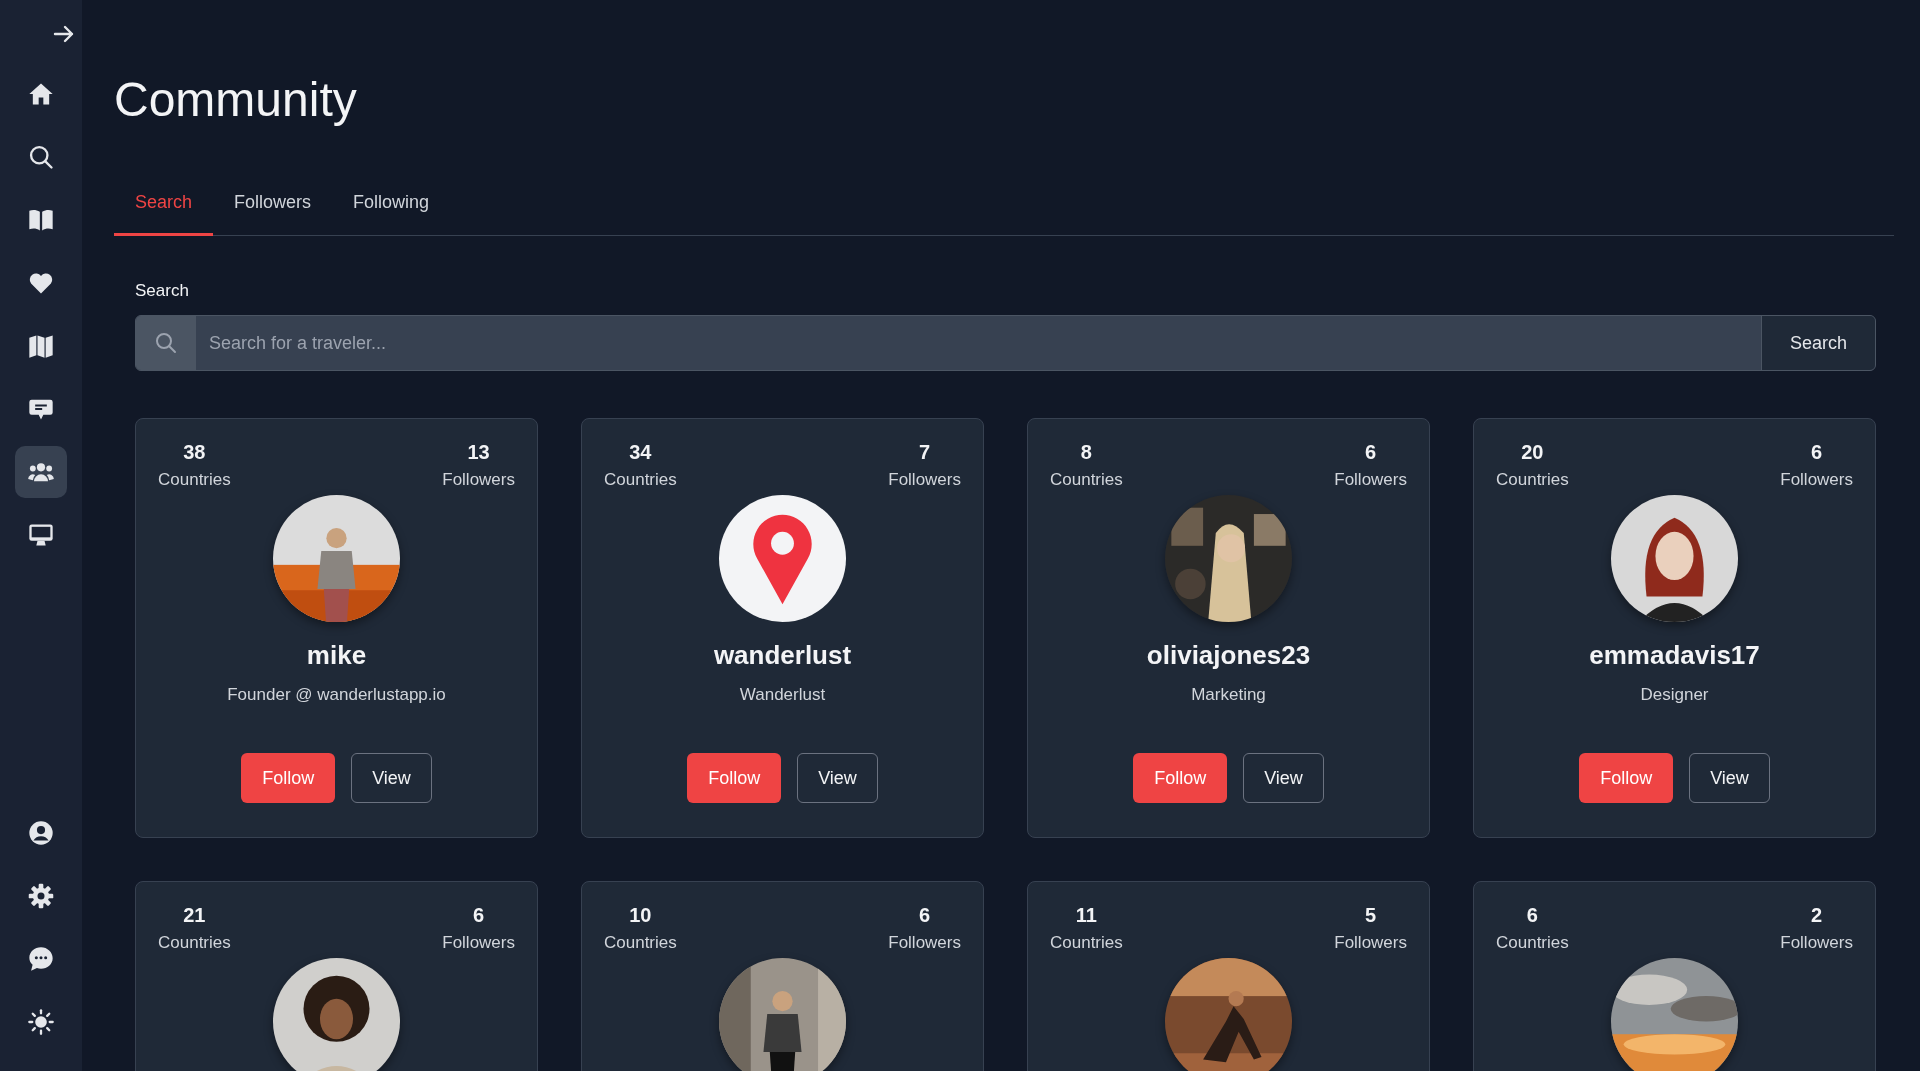 The image size is (1920, 1071). I want to click on user-role: Wanderlust, so click(782, 695).